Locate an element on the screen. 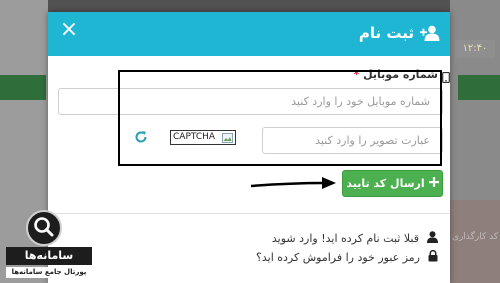 Image resolution: width=500 pixels, height=283 pixels. user-icon is located at coordinates (432, 238).